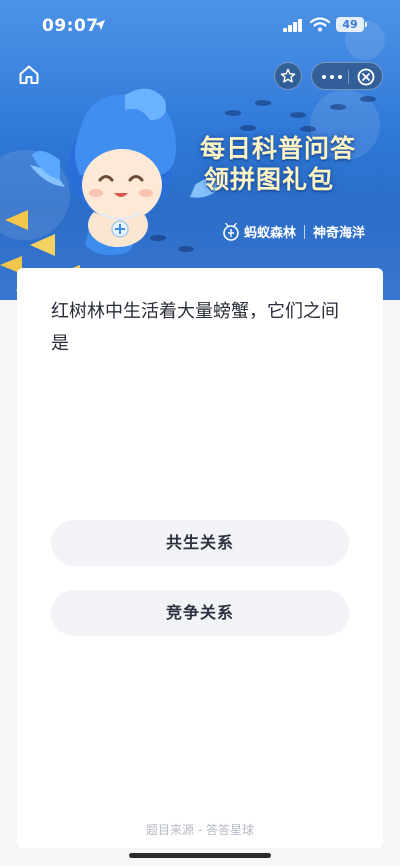  Describe the element at coordinates (293, 25) in the screenshot. I see `cellular-signal-icon` at that location.